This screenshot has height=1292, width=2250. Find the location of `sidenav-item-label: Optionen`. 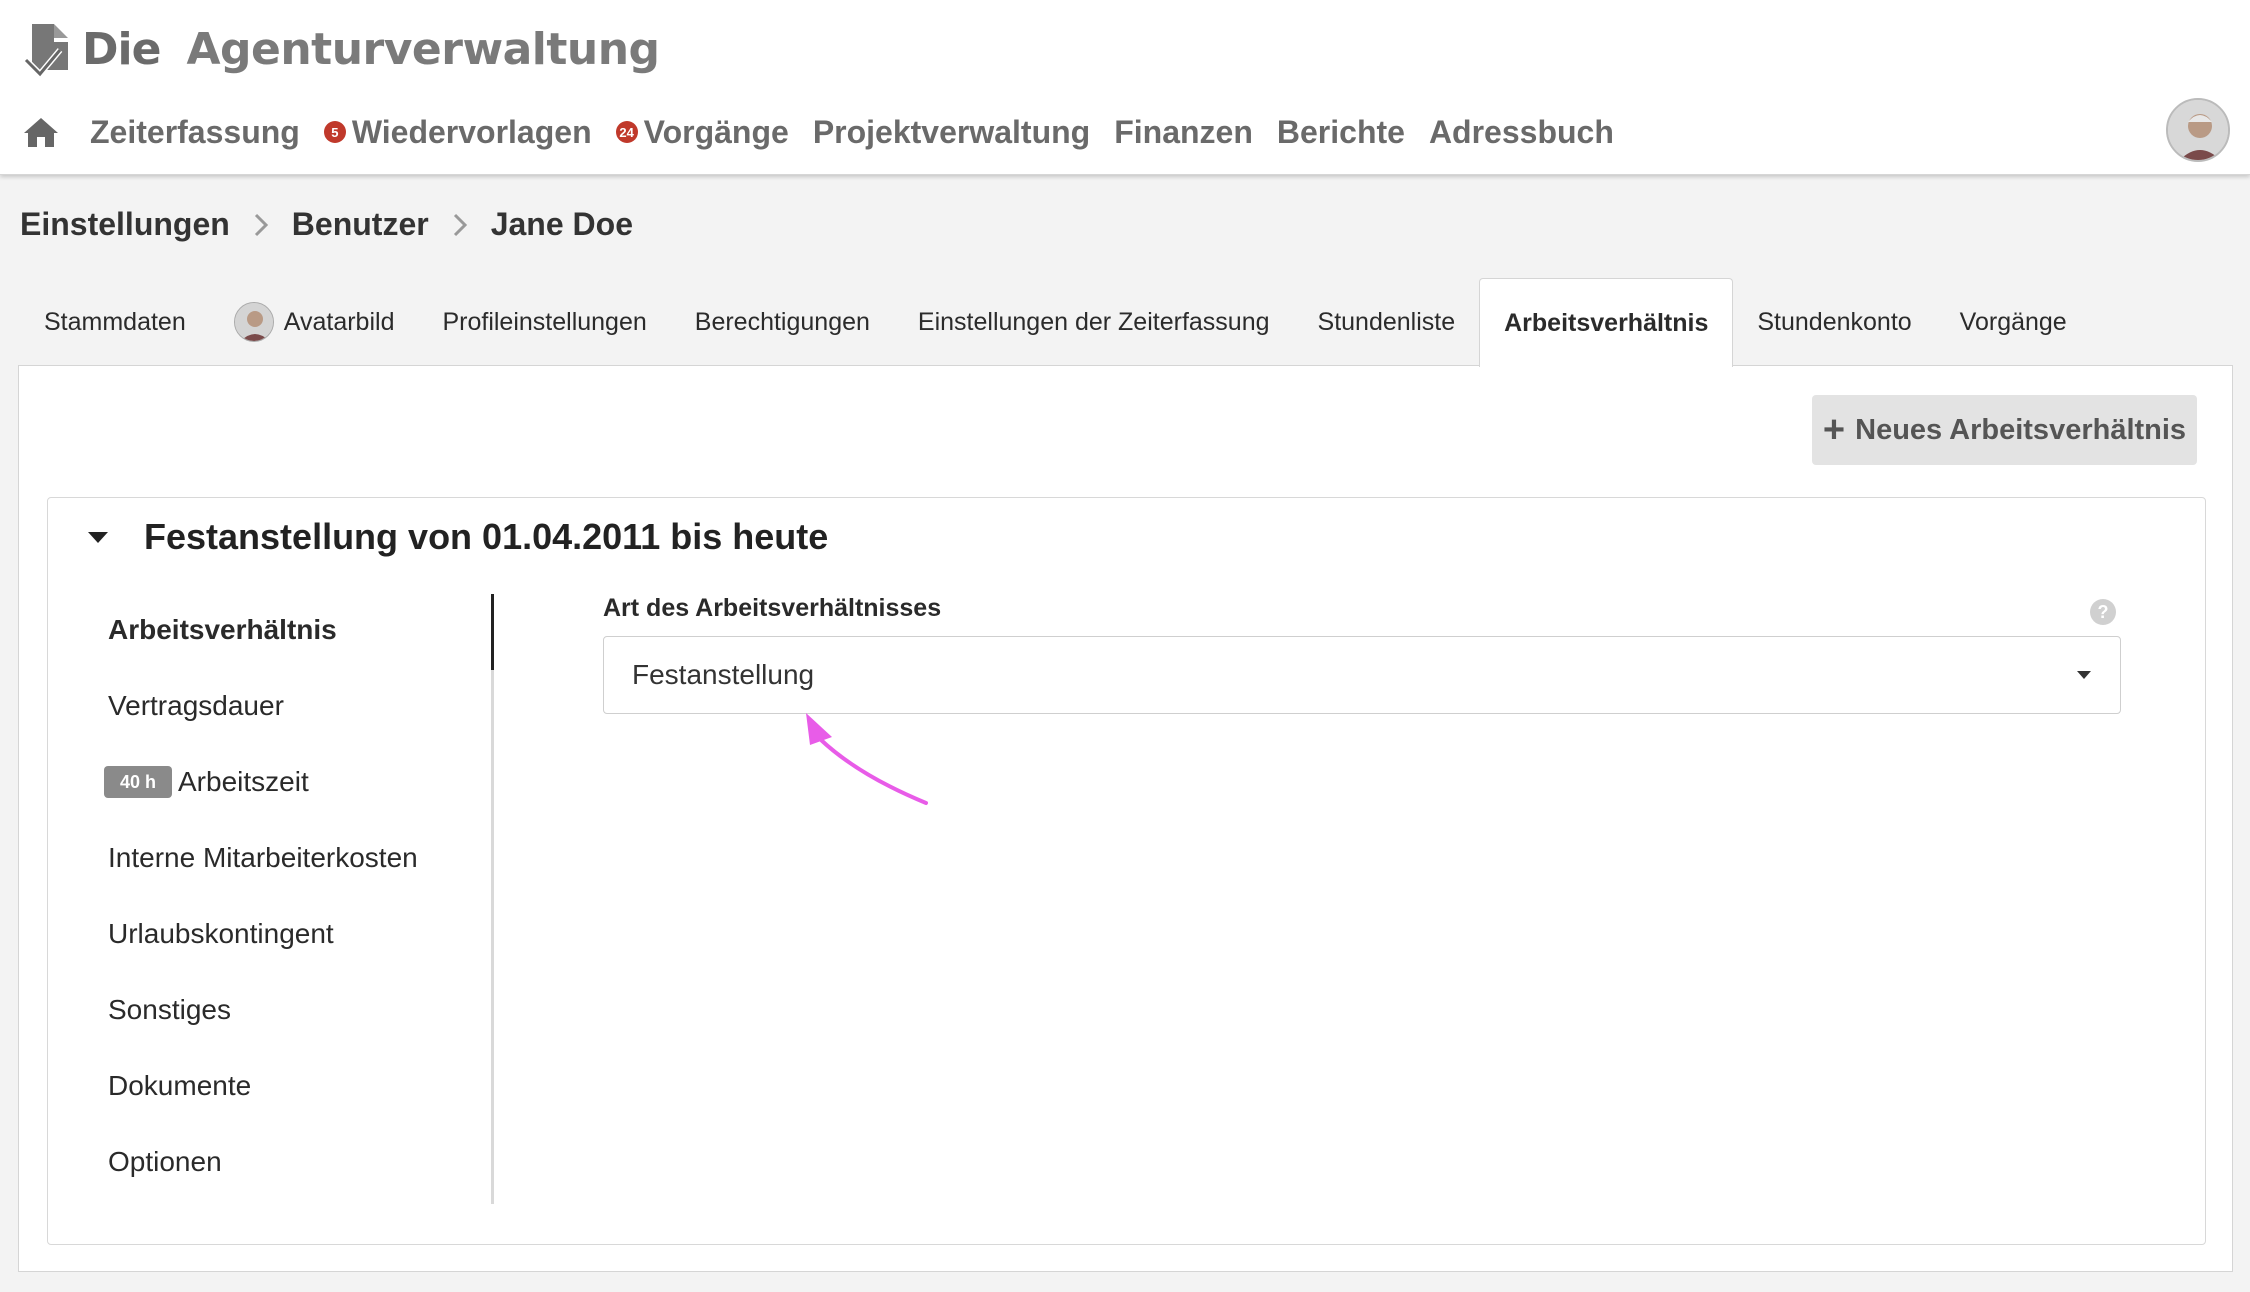

sidenav-item-label: Optionen is located at coordinates (165, 1161).